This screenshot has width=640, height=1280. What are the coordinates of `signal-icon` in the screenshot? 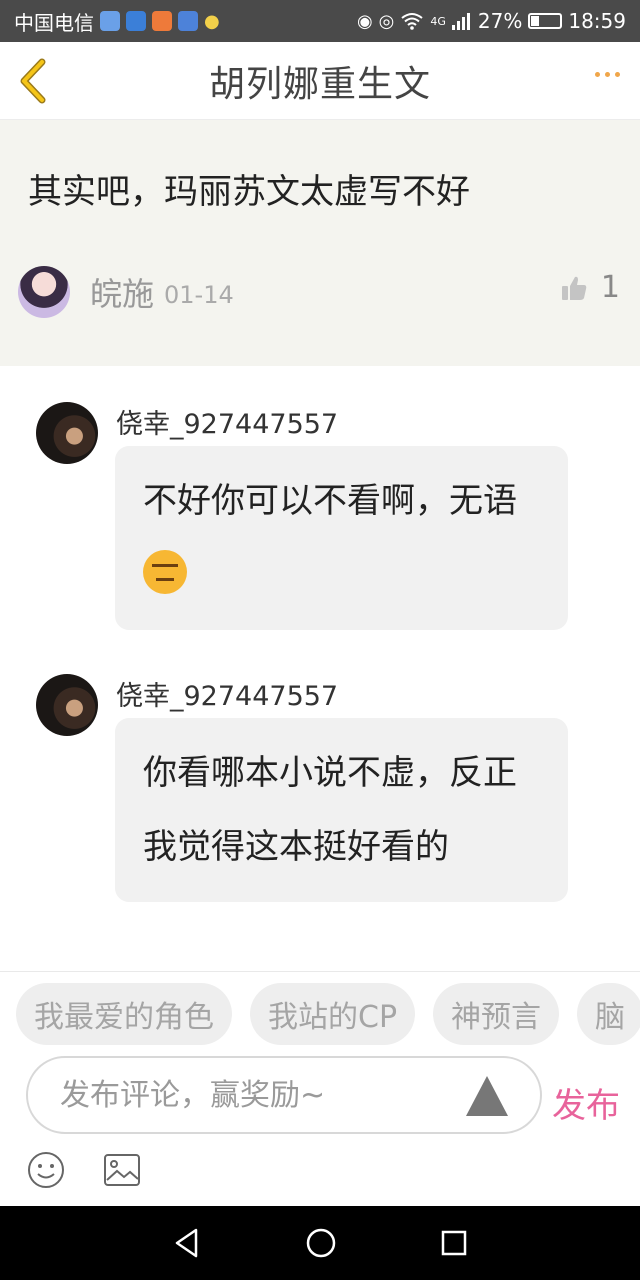 It's located at (460, 21).